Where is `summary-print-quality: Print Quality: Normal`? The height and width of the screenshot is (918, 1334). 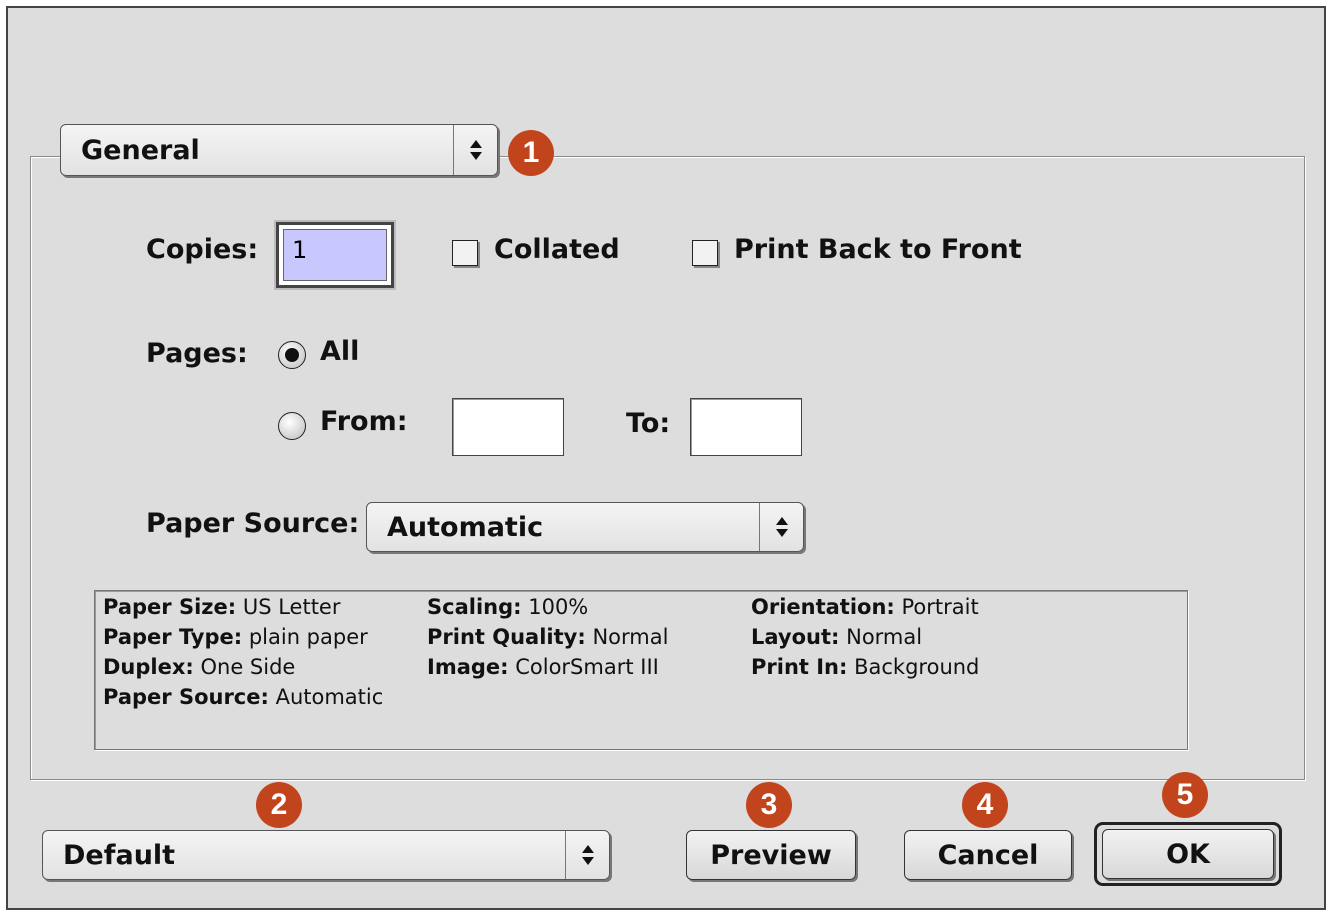 summary-print-quality: Print Quality: Normal is located at coordinates (548, 637).